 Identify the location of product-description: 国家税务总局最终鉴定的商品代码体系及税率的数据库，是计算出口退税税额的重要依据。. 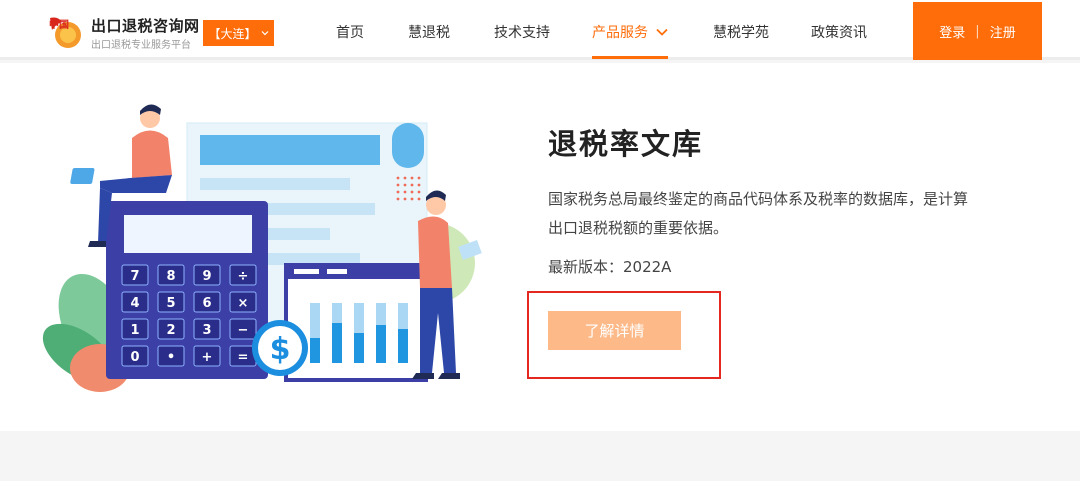
(758, 213).